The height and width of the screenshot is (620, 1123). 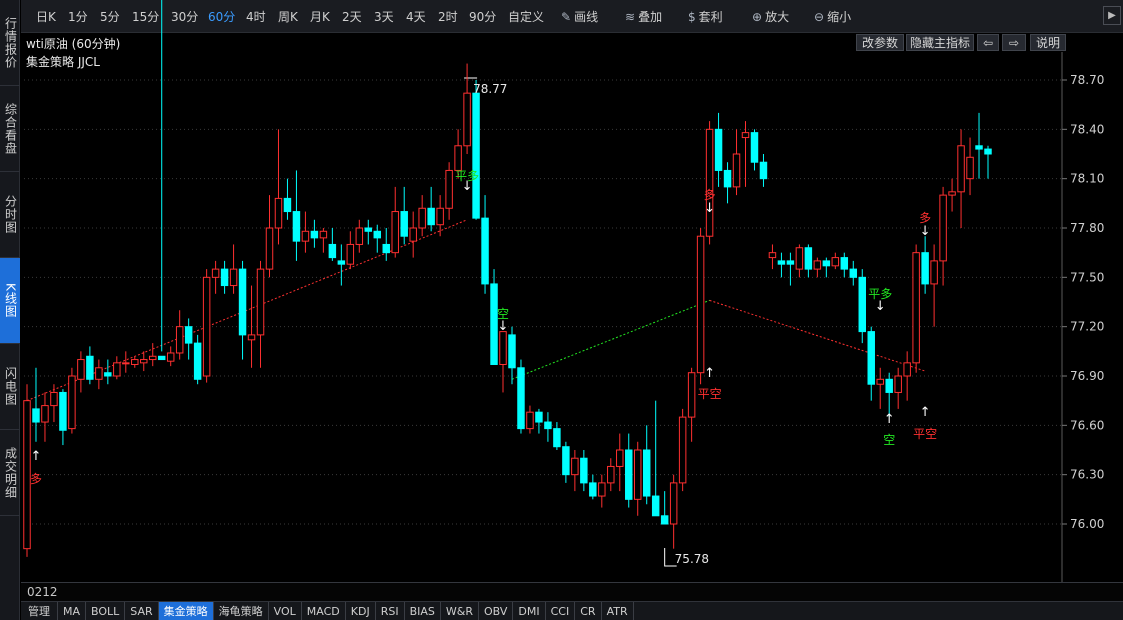 I want to click on indicator-tab-0: 管理, so click(x=39, y=611).